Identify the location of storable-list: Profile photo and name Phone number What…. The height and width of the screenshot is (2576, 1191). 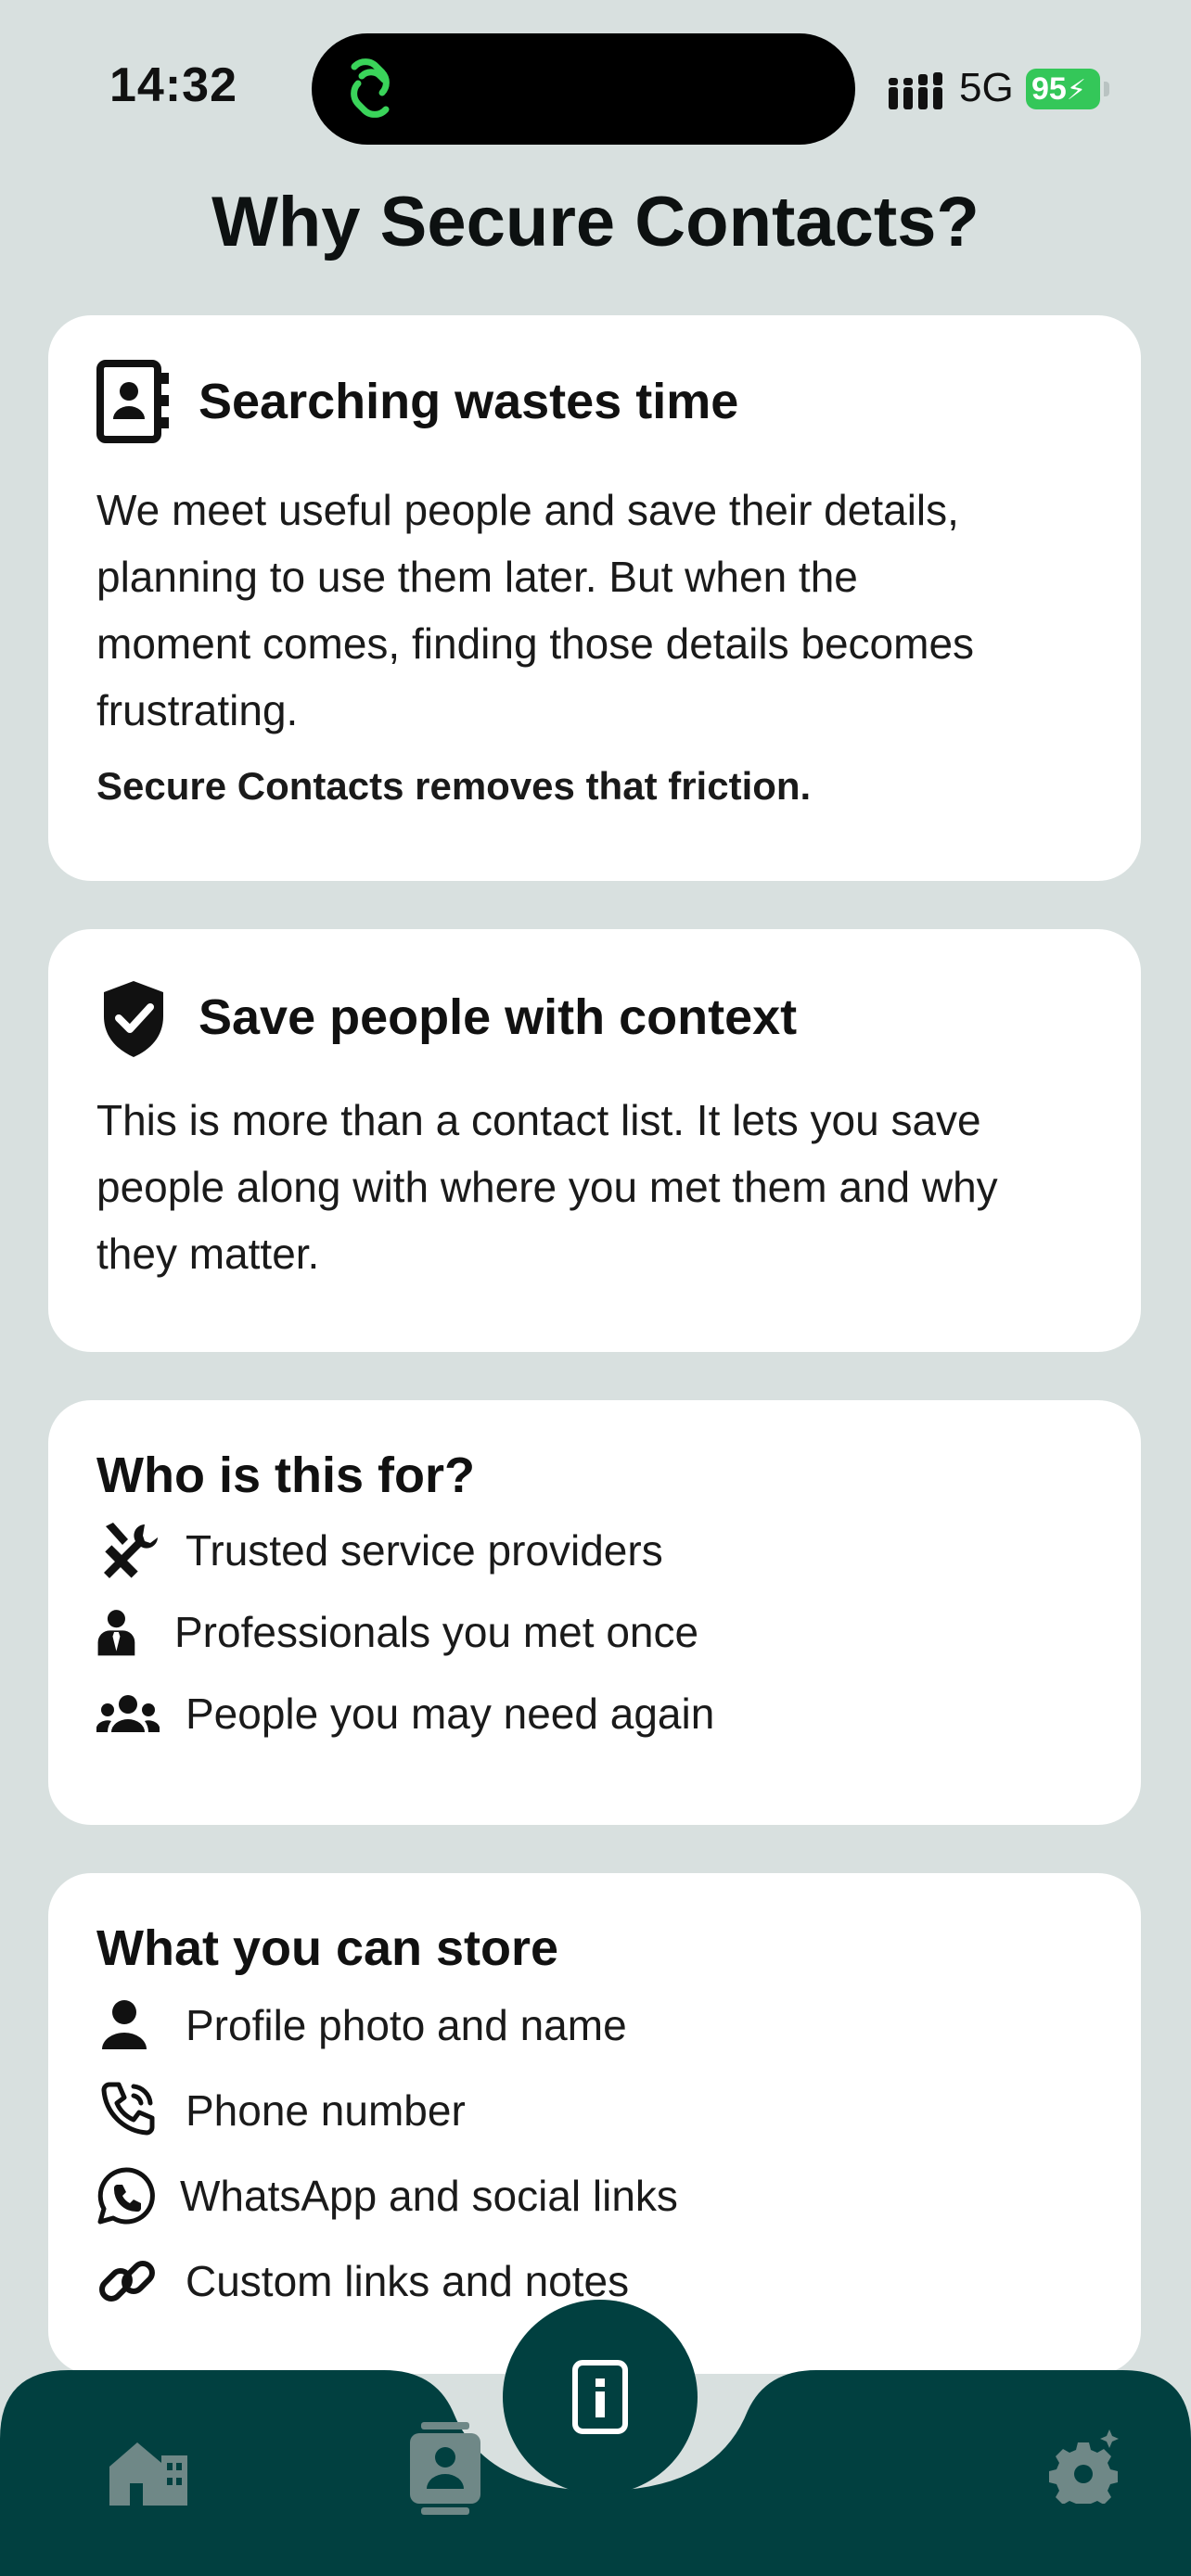
(594, 2153).